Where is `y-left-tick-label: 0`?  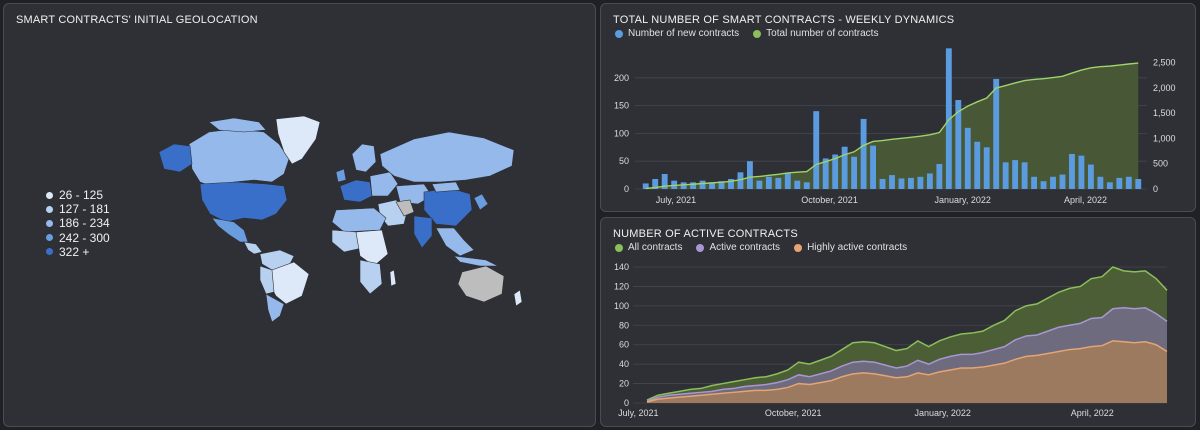 y-left-tick-label: 0 is located at coordinates (626, 189).